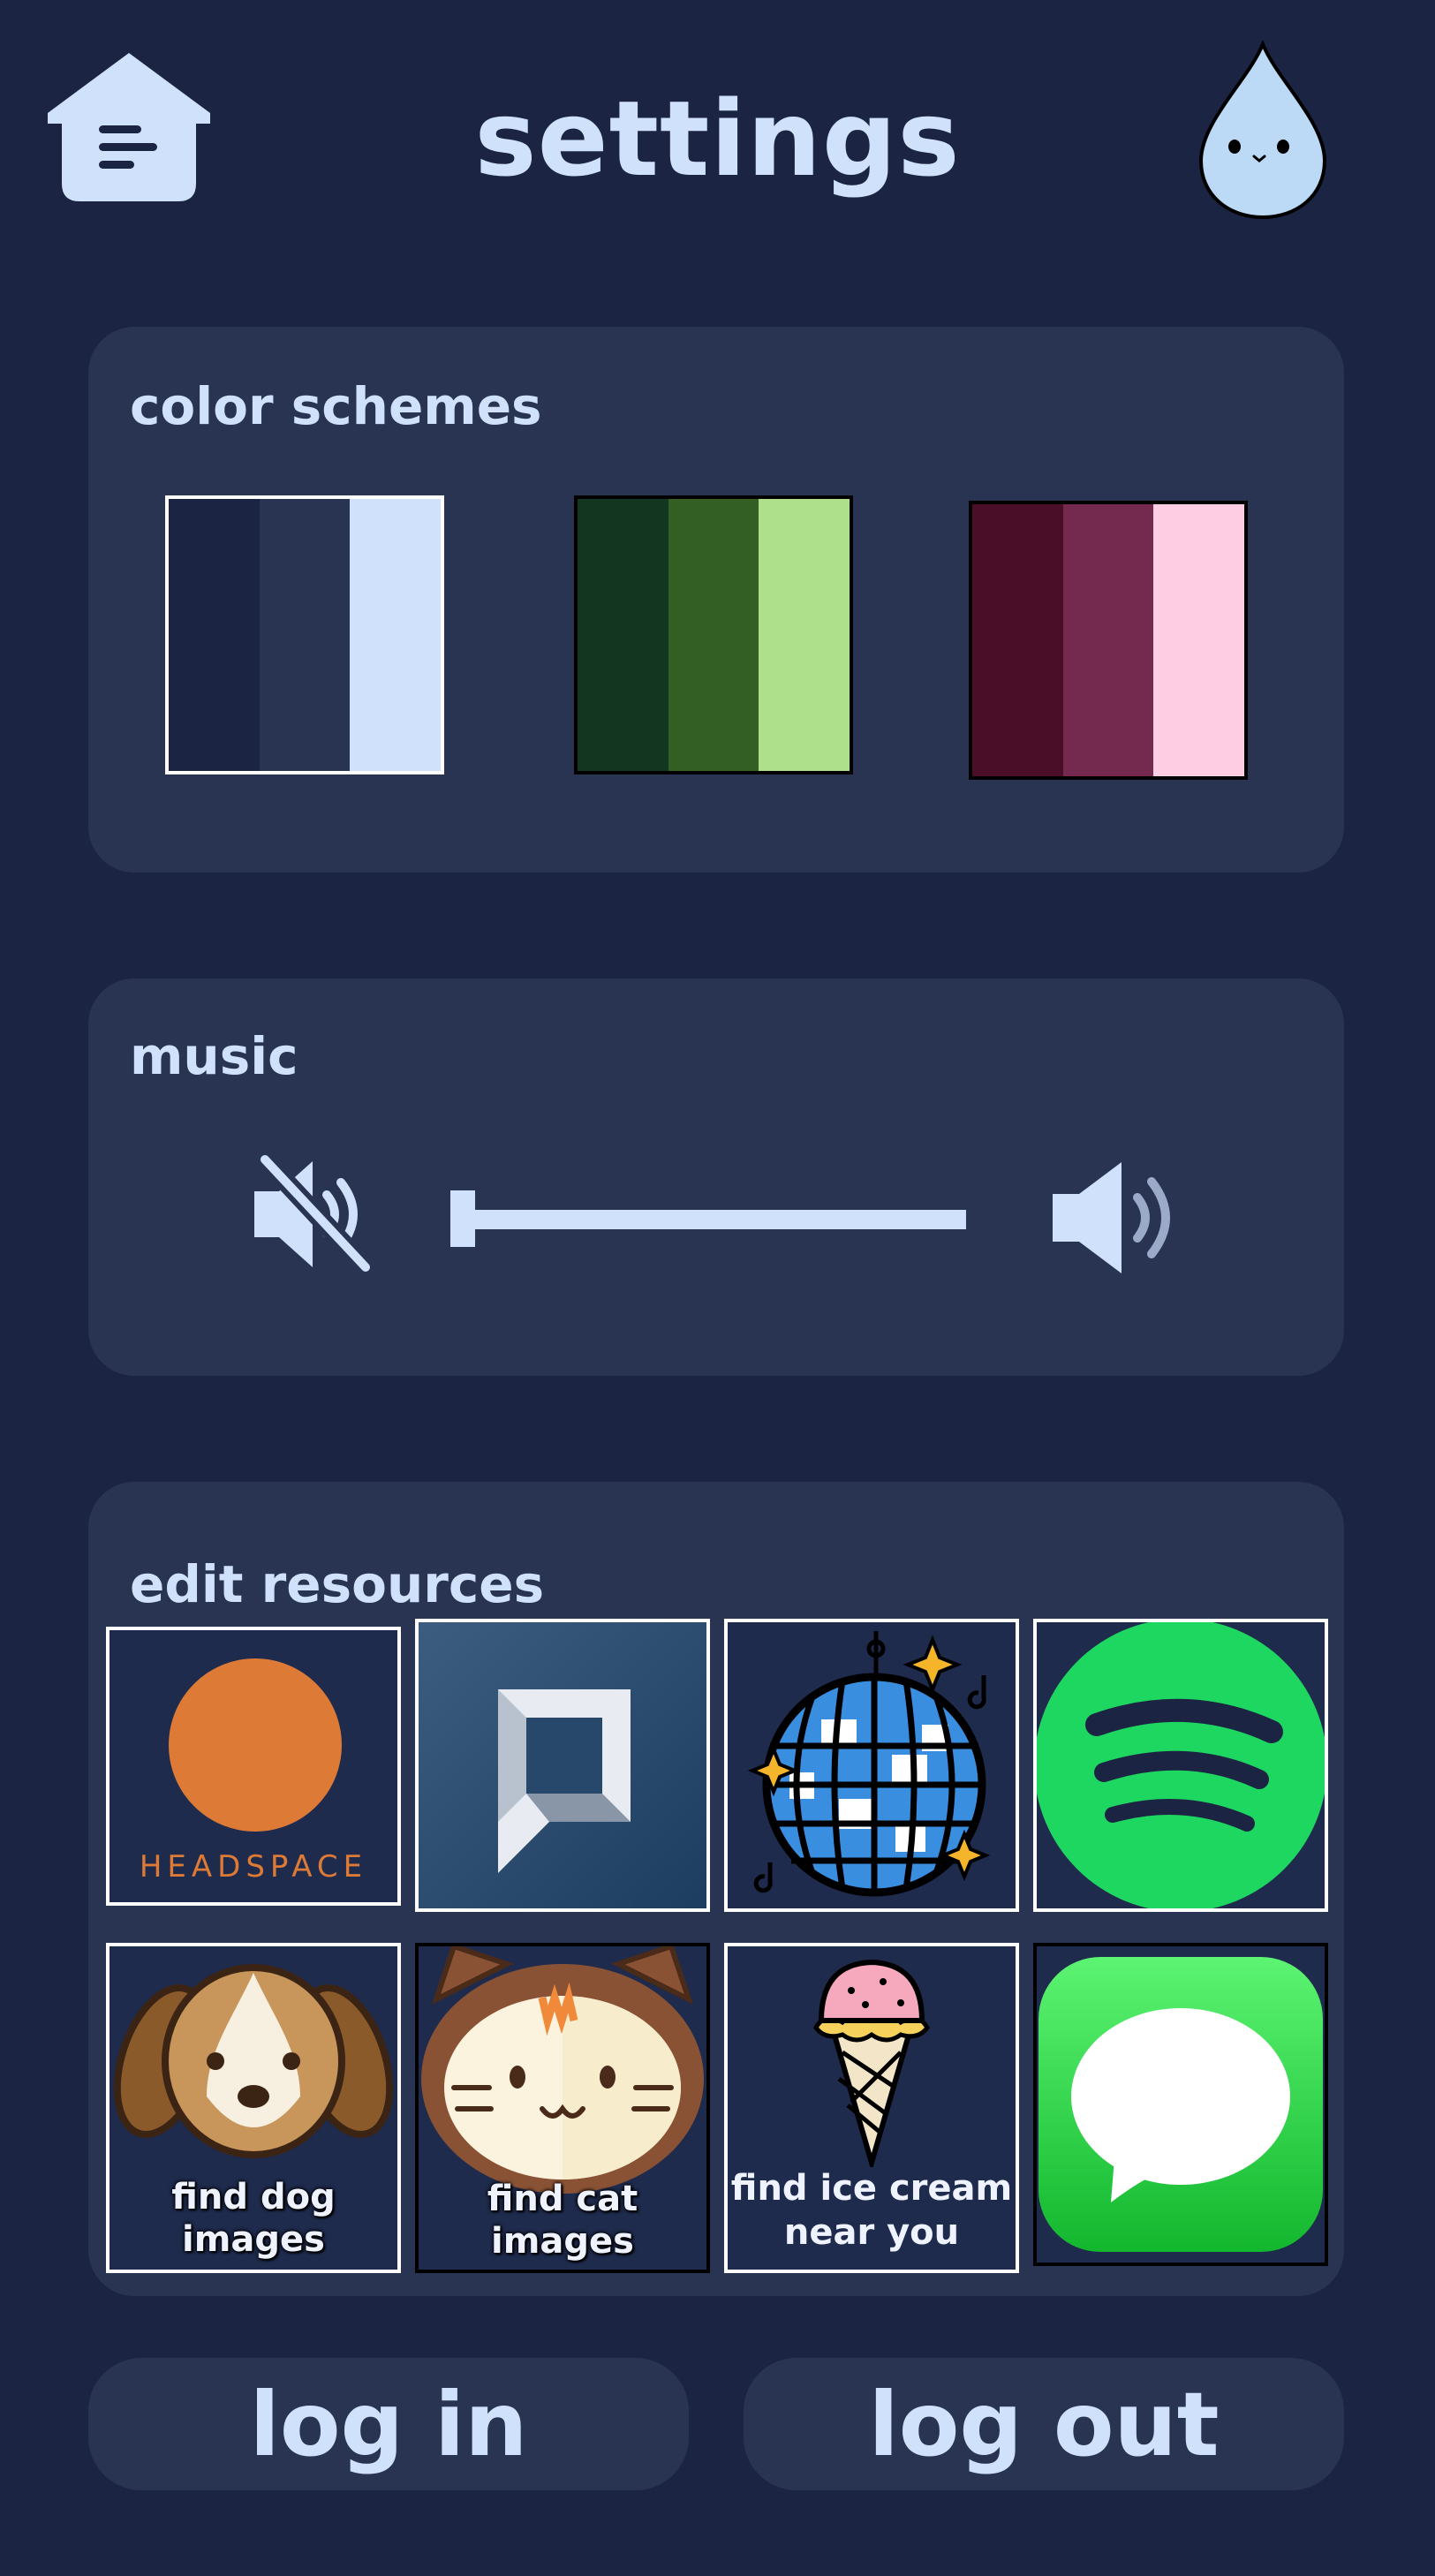 The width and height of the screenshot is (1435, 2576). I want to click on volume-slider, so click(708, 1219).